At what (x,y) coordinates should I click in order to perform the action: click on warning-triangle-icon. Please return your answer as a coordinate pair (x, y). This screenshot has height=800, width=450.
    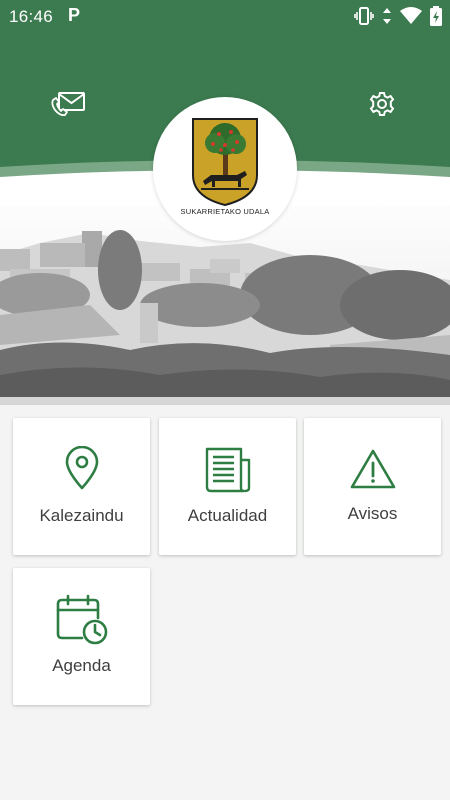
    Looking at the image, I should click on (372, 469).